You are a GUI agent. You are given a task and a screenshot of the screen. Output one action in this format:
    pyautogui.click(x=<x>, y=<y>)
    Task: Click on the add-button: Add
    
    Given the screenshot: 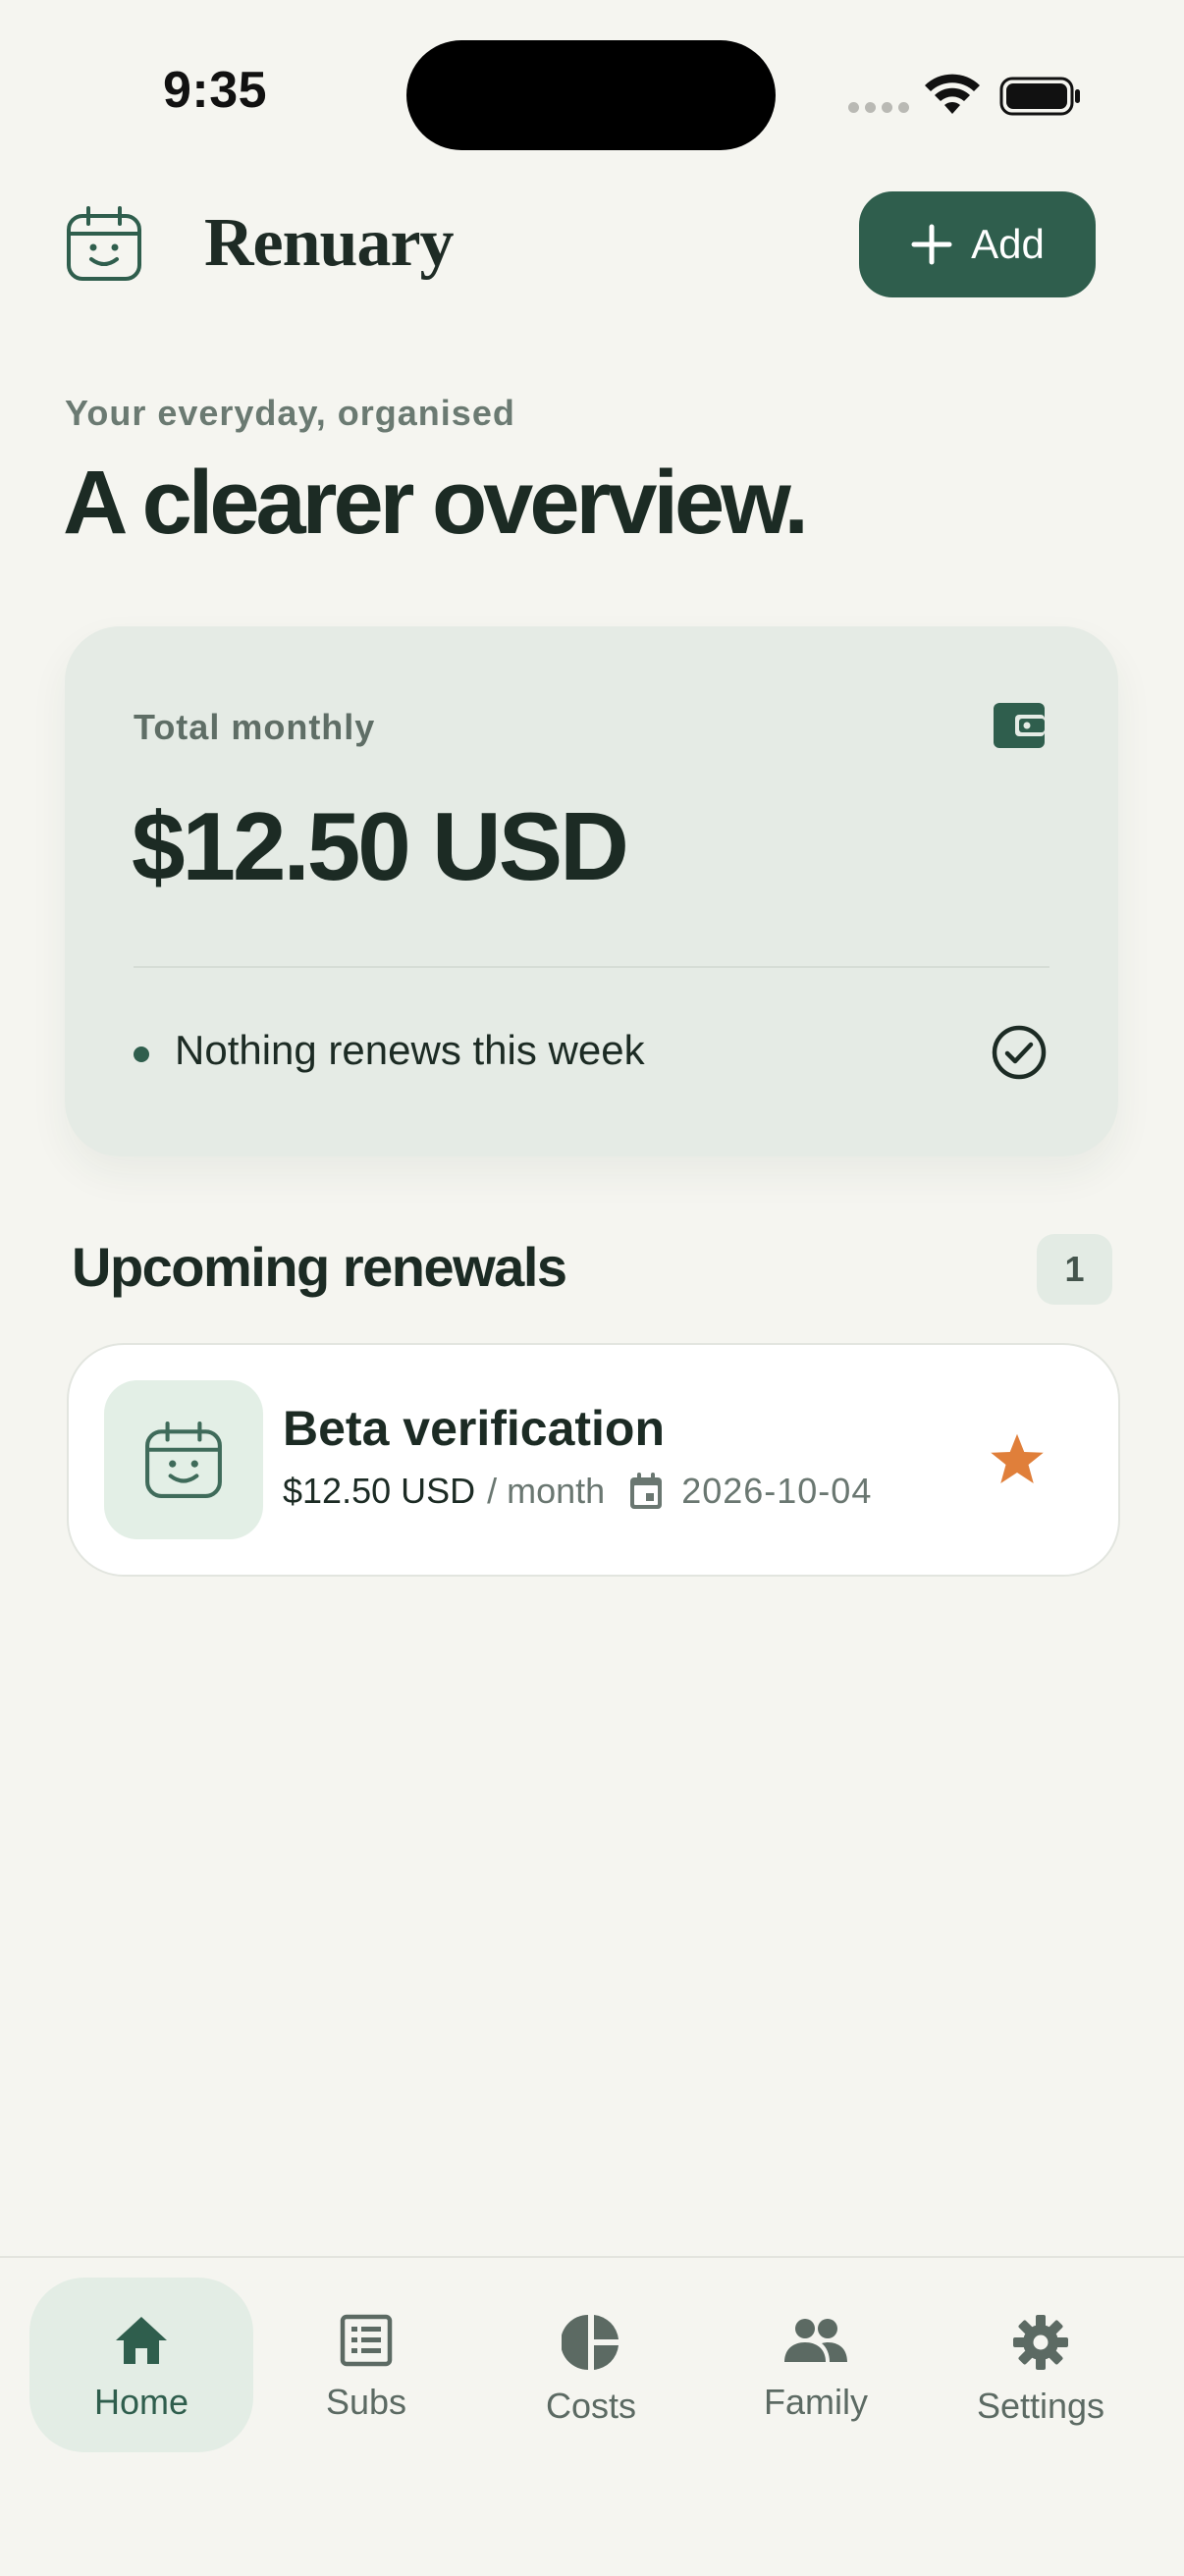 What is the action you would take?
    pyautogui.click(x=977, y=244)
    